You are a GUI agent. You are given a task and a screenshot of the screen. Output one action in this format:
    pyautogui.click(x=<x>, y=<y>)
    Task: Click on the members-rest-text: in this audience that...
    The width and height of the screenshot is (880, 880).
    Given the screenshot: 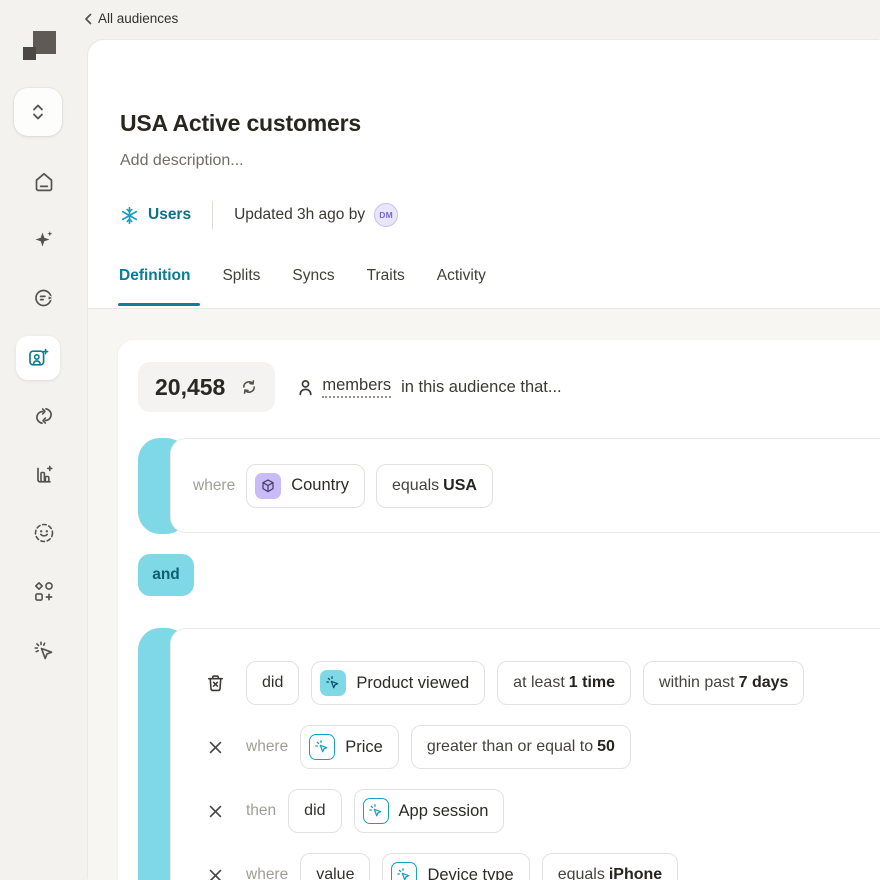 What is the action you would take?
    pyautogui.click(x=481, y=386)
    